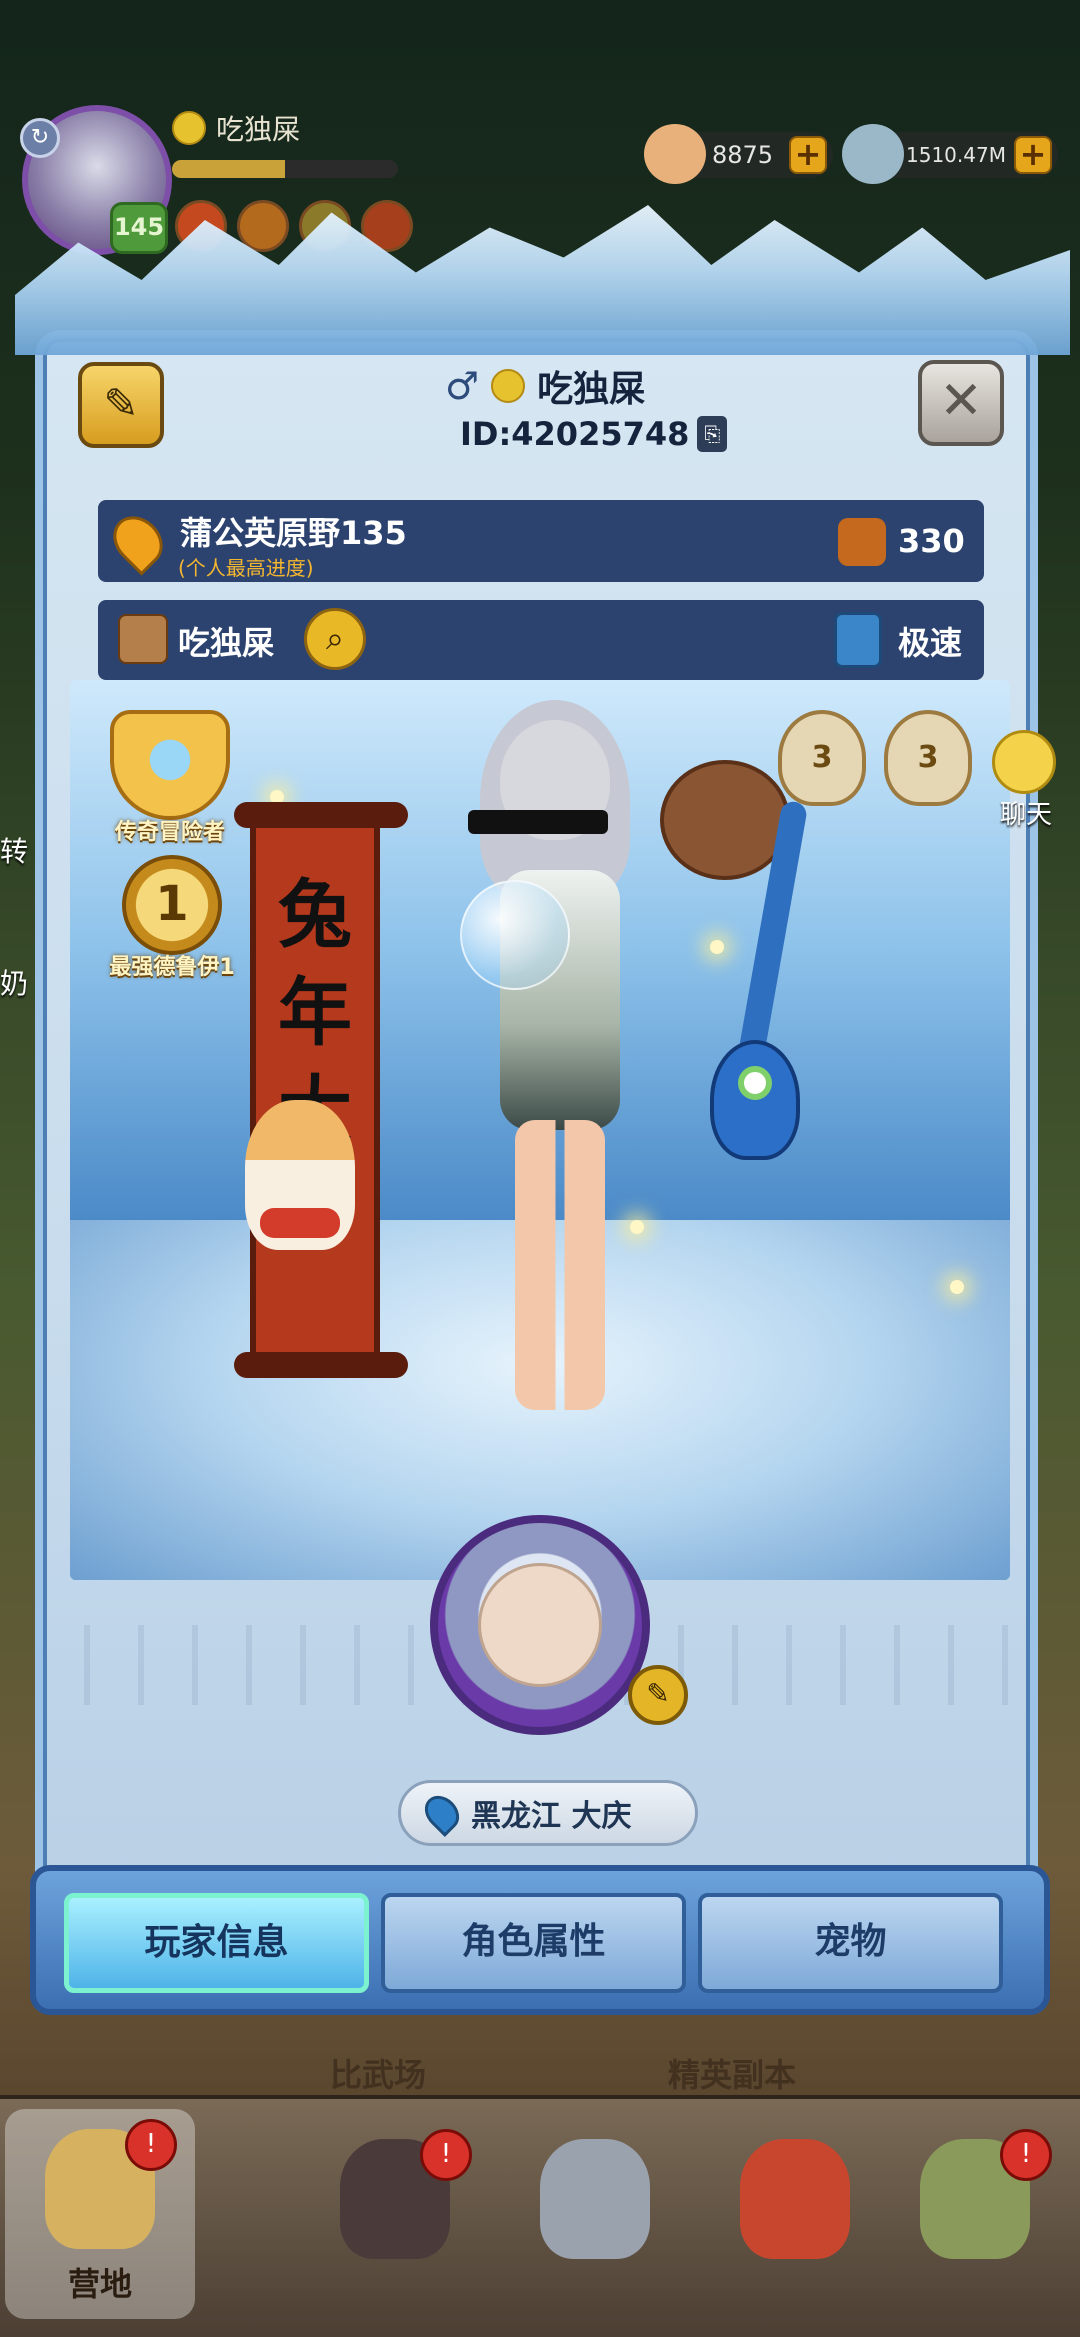 This screenshot has width=1080, height=2337. I want to click on nav-arena: !, so click(395, 2224).